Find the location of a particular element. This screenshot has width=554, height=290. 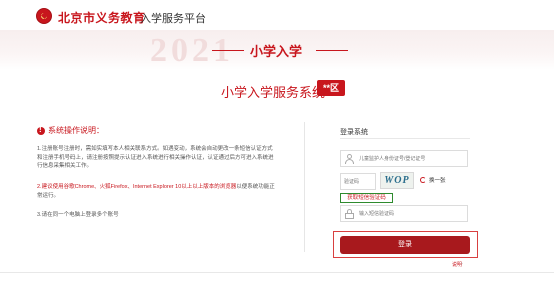

captcha-input is located at coordinates (359, 181).